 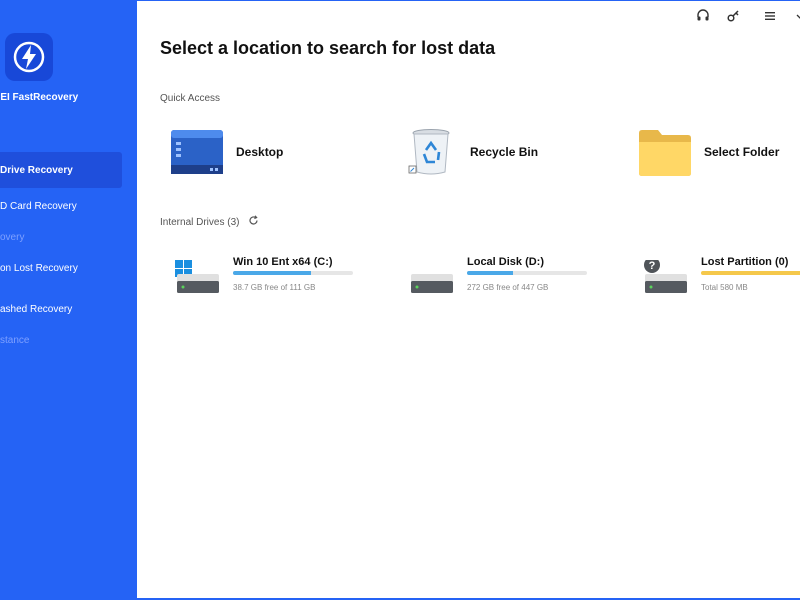 What do you see at coordinates (200, 222) in the screenshot?
I see `internal-drives-label-text: Internal Drives (3)` at bounding box center [200, 222].